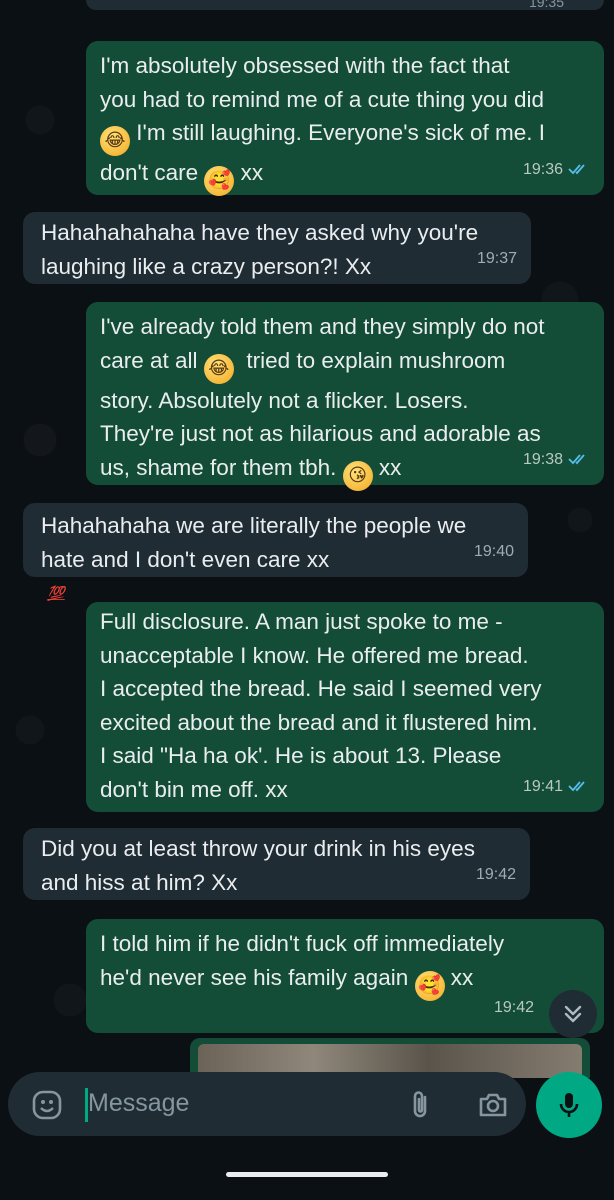 The image size is (614, 1200). What do you see at coordinates (546, 5) in the screenshot?
I see `previous-message-time: 19:35` at bounding box center [546, 5].